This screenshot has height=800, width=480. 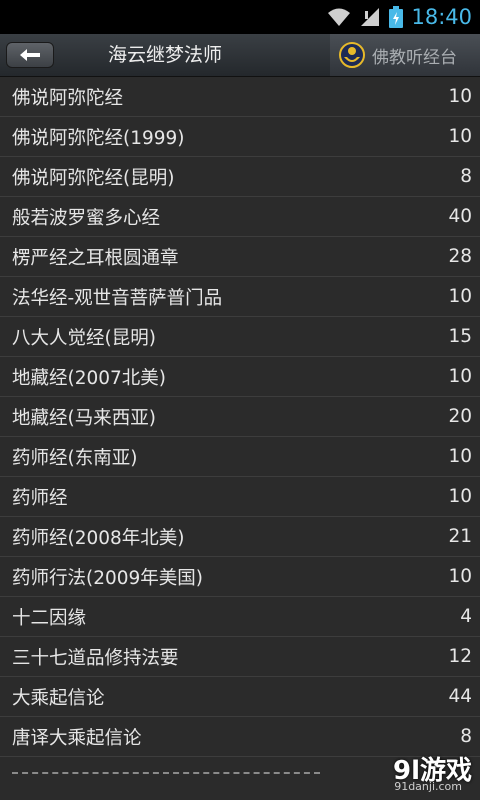 What do you see at coordinates (108, 578) in the screenshot?
I see `item-title: 药师行法(2009年美国)` at bounding box center [108, 578].